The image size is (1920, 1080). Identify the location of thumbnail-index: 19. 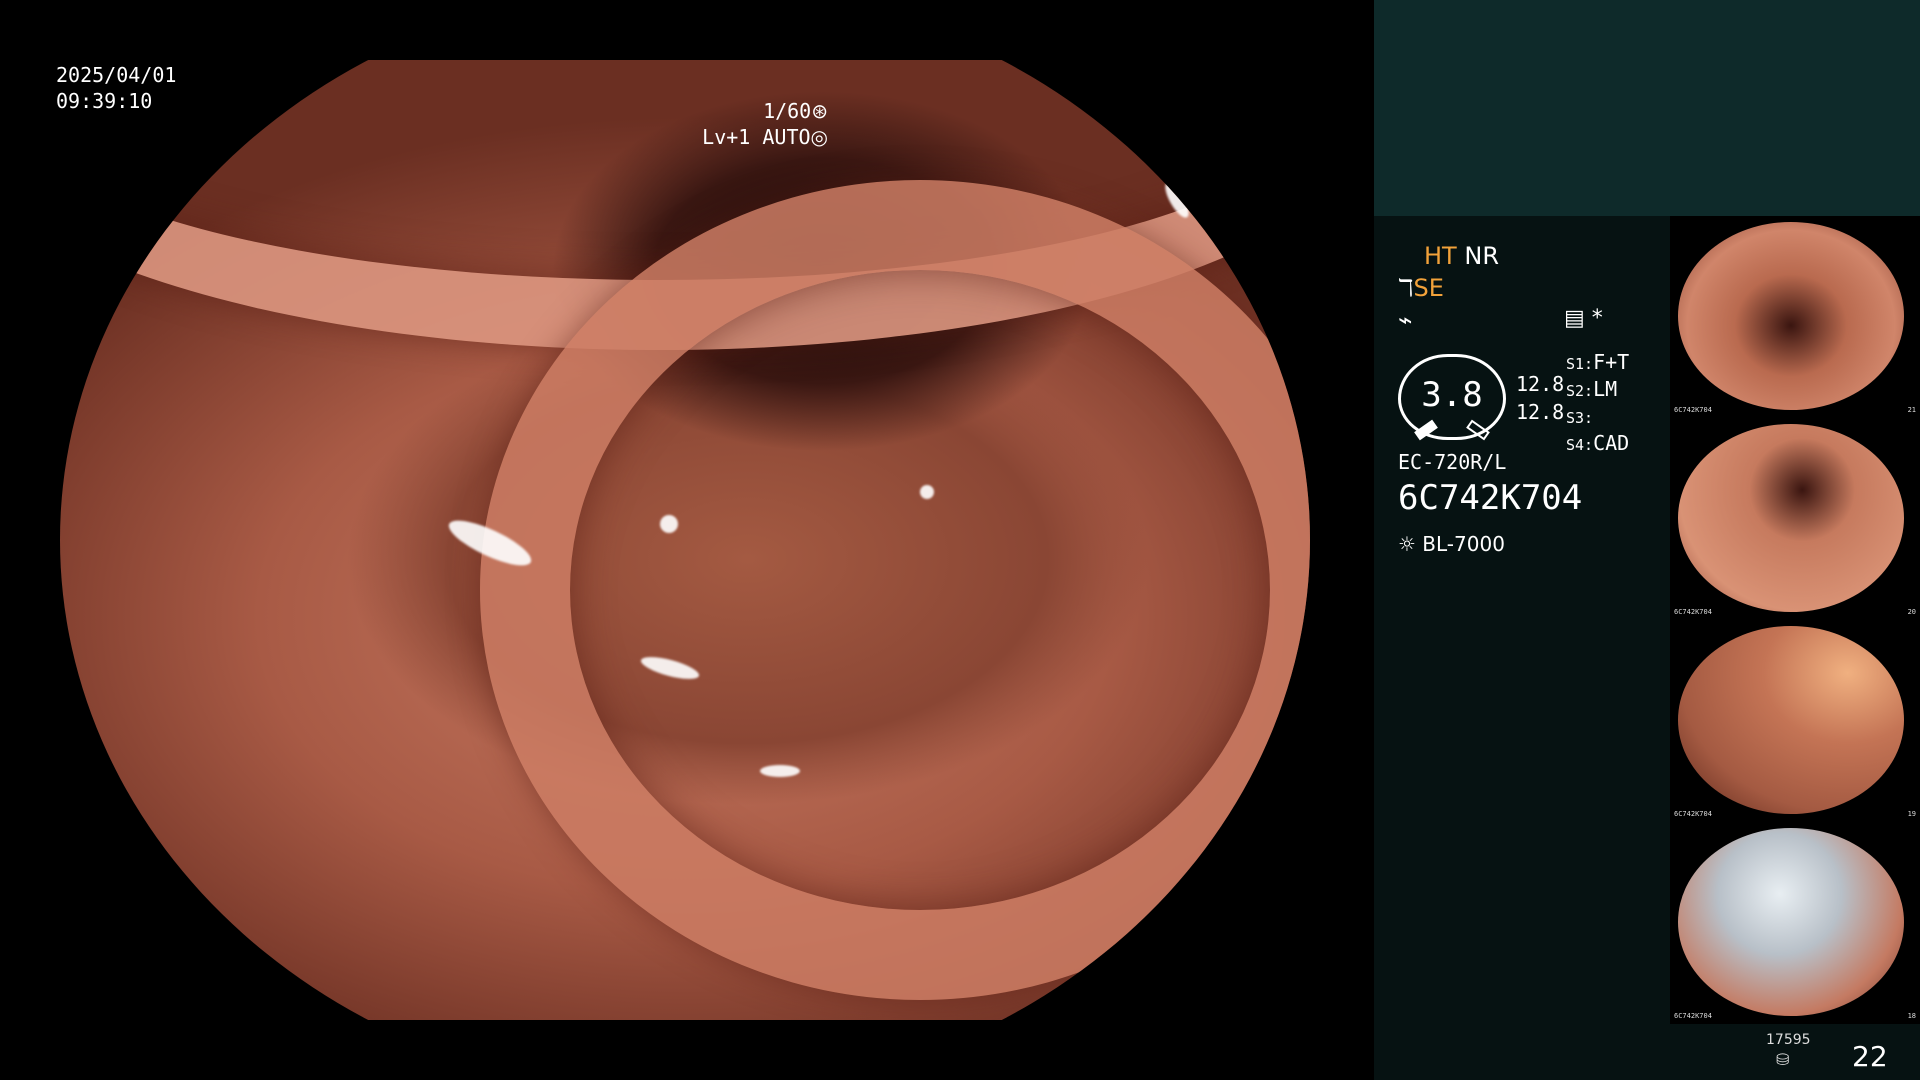
(1911, 814).